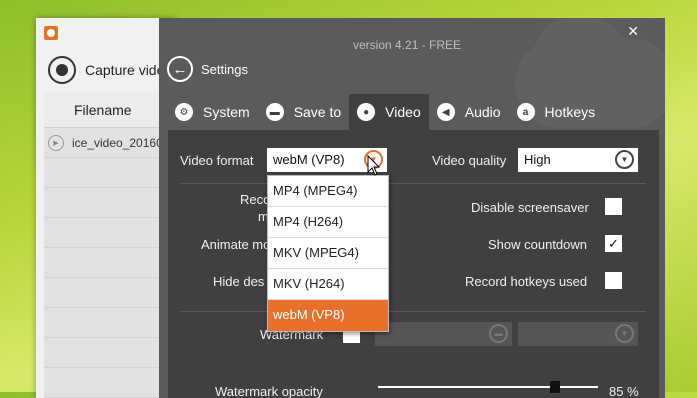 The width and height of the screenshot is (697, 398). Describe the element at coordinates (403, 112) in the screenshot. I see `tab-label: Video` at that location.